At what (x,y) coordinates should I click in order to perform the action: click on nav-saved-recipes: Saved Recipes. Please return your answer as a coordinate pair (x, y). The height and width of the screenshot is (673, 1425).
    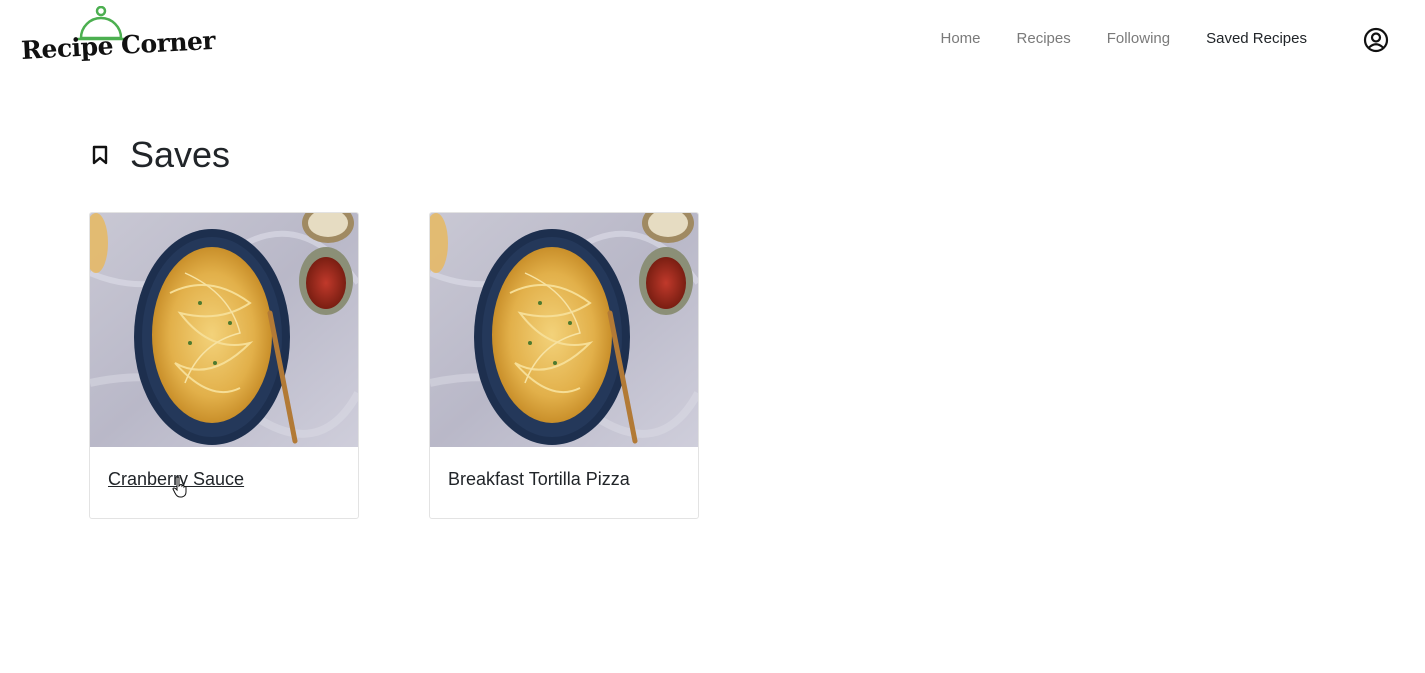
    Looking at the image, I should click on (1256, 38).